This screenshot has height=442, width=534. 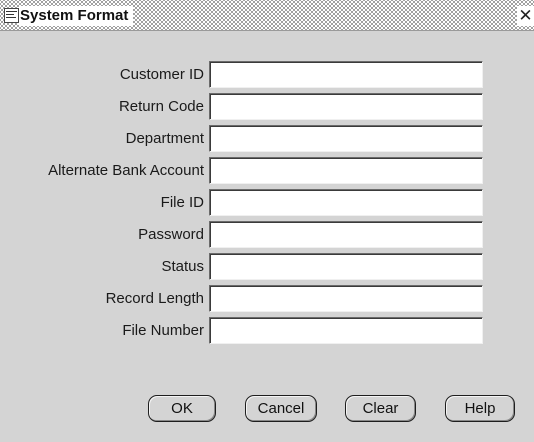 What do you see at coordinates (346, 170) in the screenshot?
I see `alternate-bank-account-field` at bounding box center [346, 170].